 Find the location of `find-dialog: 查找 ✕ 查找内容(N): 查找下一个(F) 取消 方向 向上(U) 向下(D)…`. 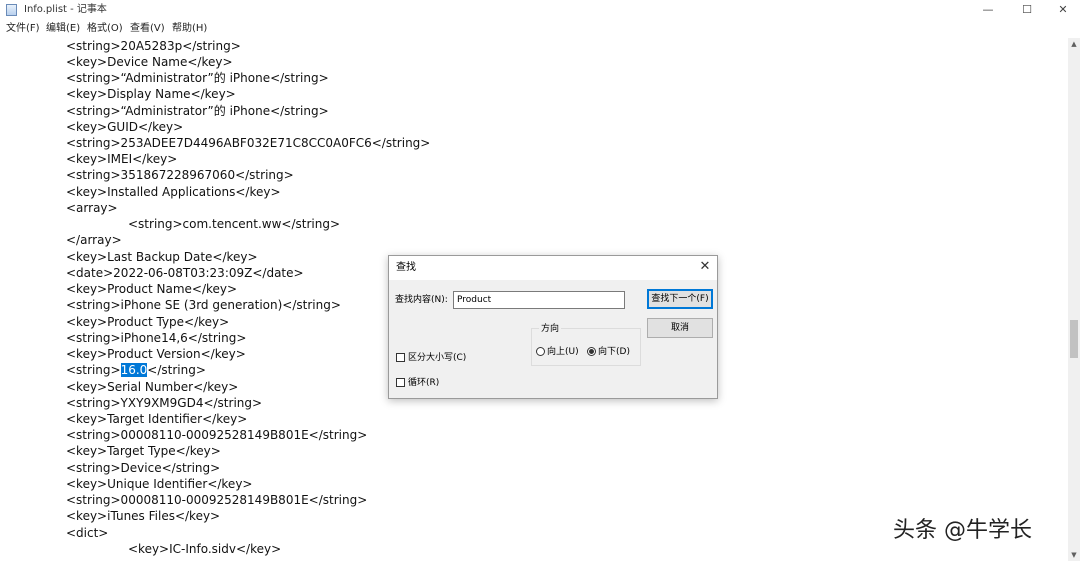

find-dialog: 查找 ✕ 查找内容(N): 查找下一个(F) 取消 方向 向上(U) 向下(D)… is located at coordinates (553, 327).